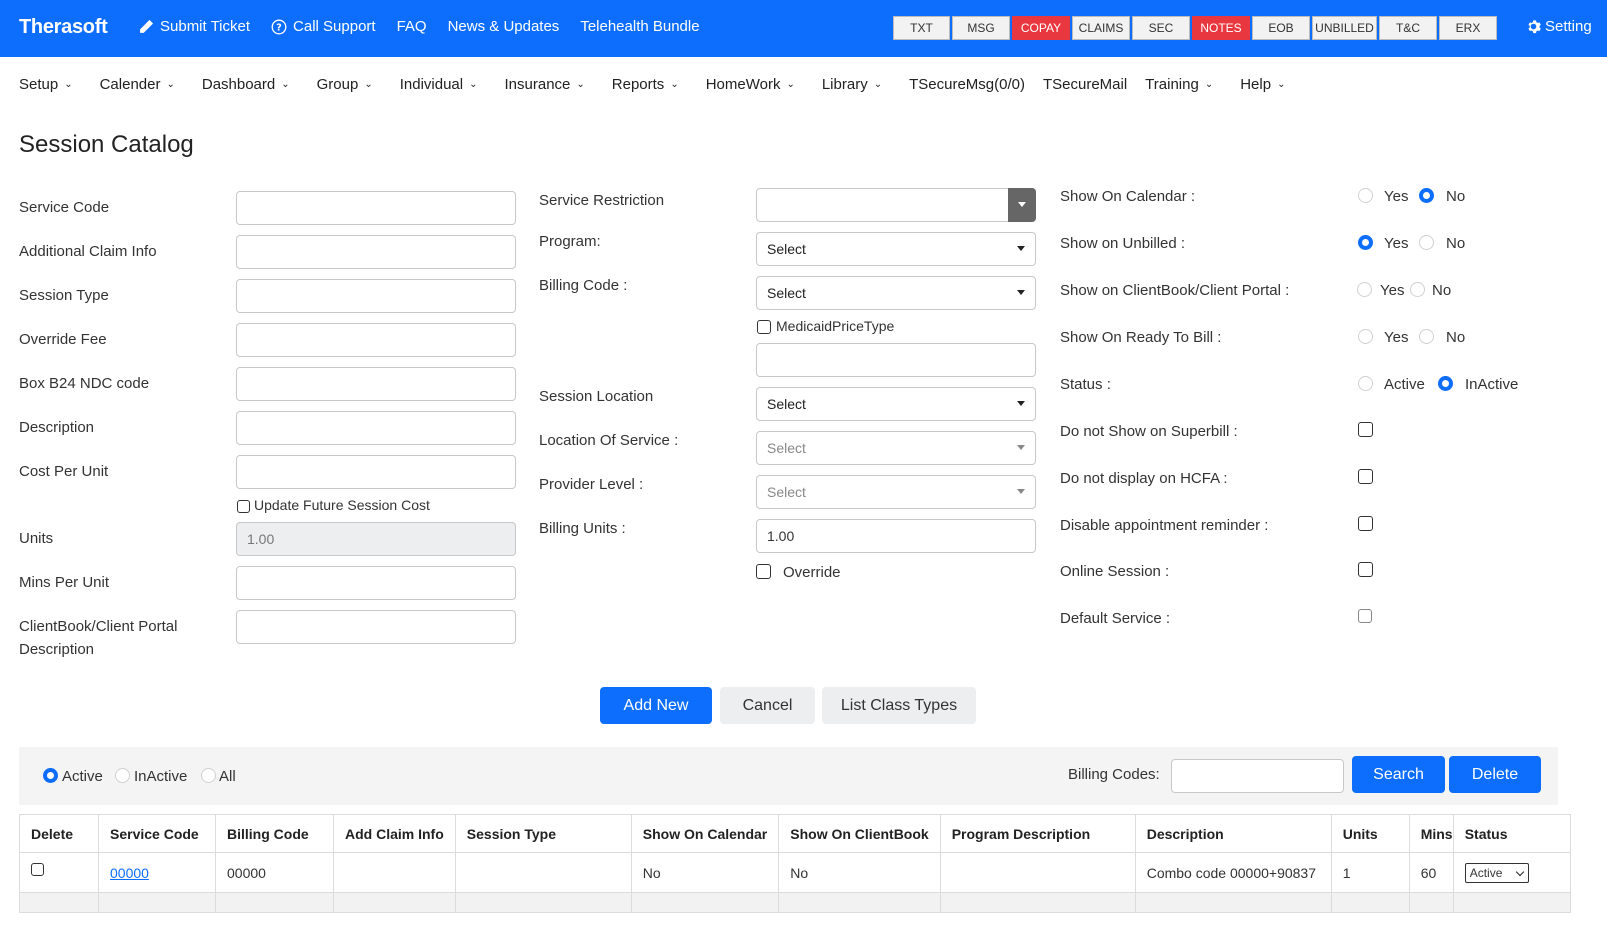 This screenshot has height=928, width=1607. What do you see at coordinates (129, 873) in the screenshot?
I see `row-service-code-link: 00000` at bounding box center [129, 873].